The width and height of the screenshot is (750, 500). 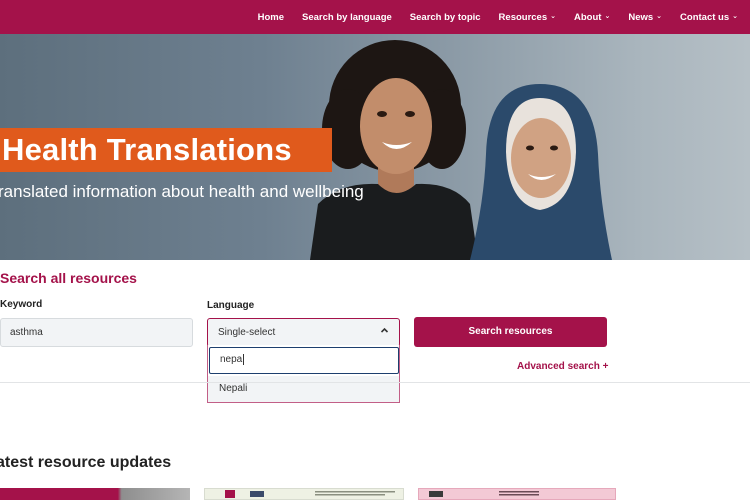 I want to click on nav-search-by-language: Search by language, so click(x=347, y=17).